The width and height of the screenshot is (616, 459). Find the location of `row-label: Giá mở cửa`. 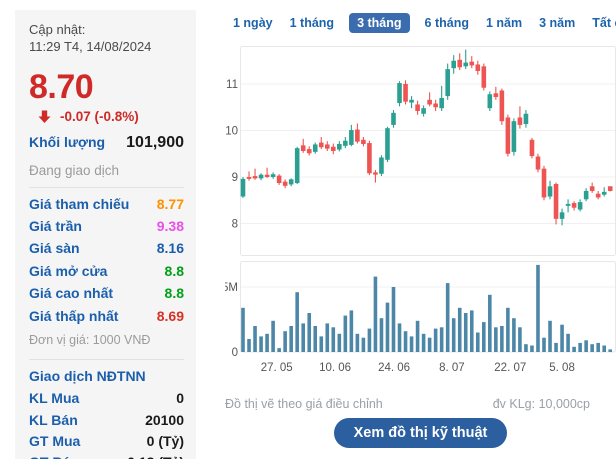

row-label: Giá mở cửa is located at coordinates (68, 270).